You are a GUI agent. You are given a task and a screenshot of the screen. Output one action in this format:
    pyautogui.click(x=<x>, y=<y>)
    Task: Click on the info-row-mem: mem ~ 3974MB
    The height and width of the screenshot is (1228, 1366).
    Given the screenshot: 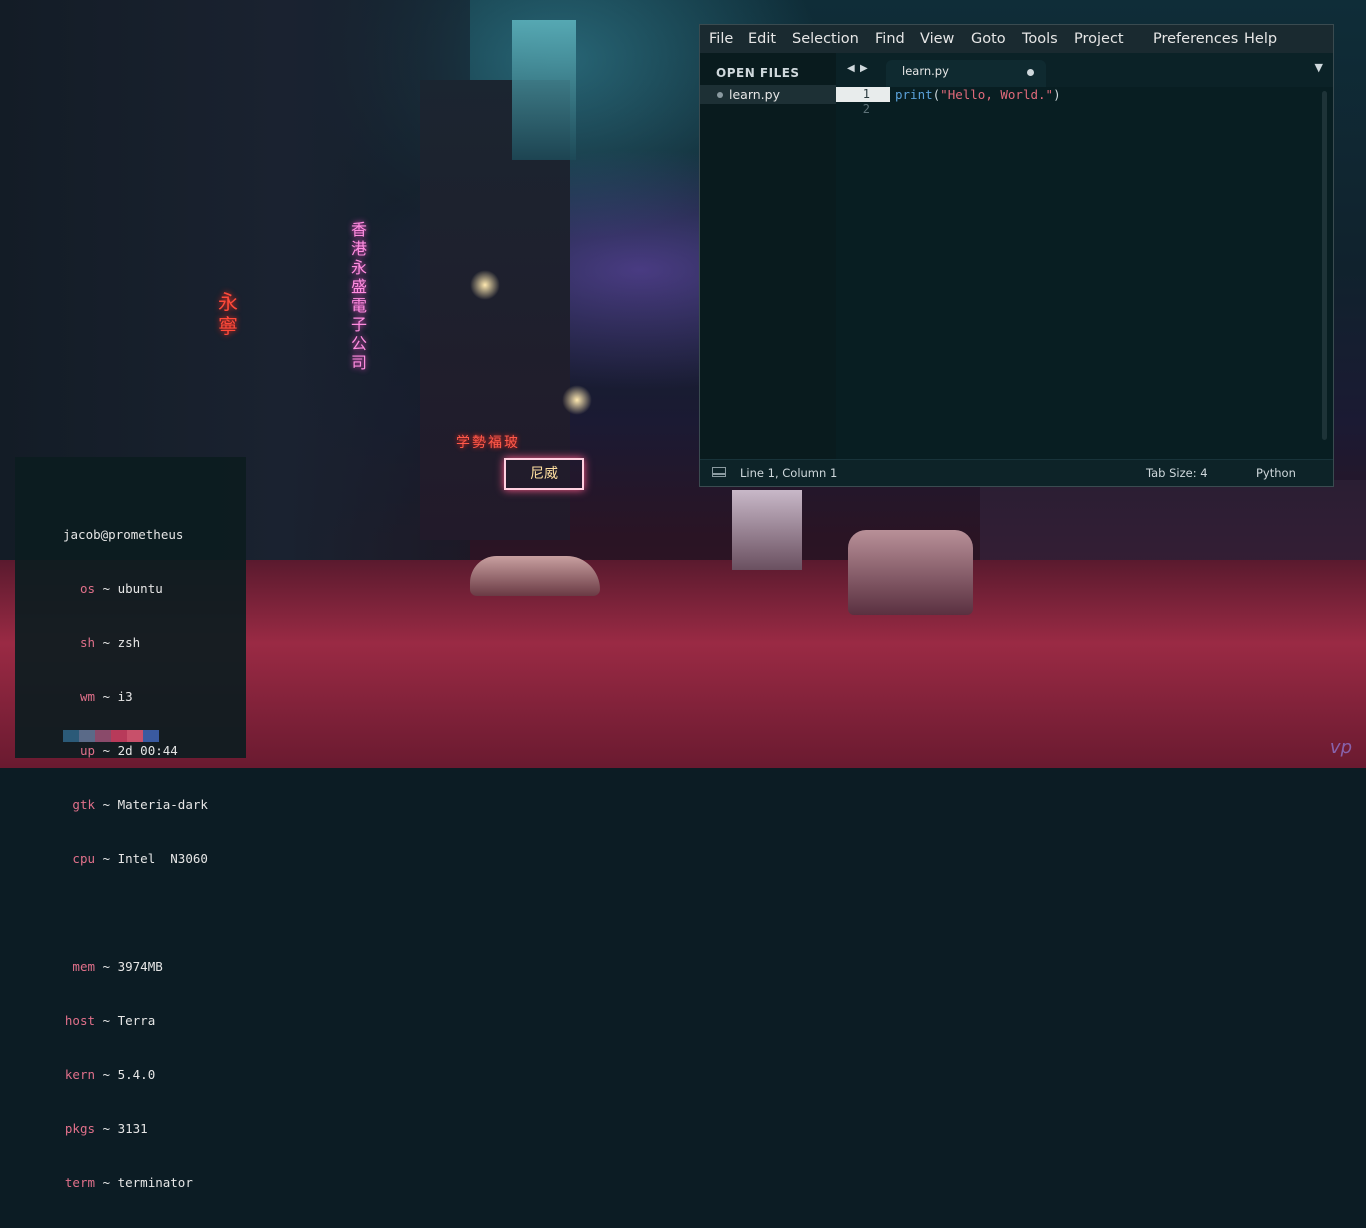 What is the action you would take?
    pyautogui.click(x=135, y=967)
    